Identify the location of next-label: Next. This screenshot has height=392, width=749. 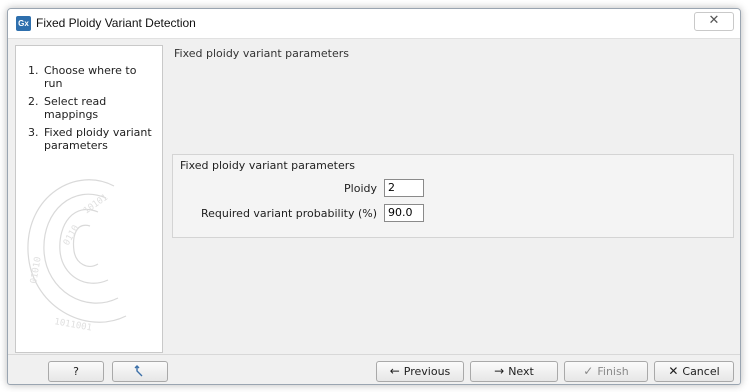
(521, 371).